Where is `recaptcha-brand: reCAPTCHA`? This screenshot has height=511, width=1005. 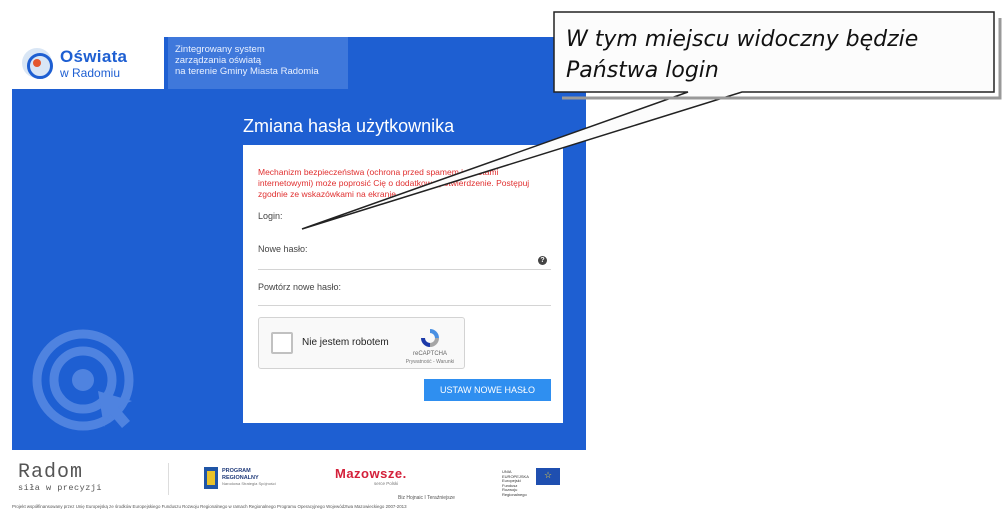
recaptcha-brand: reCAPTCHA is located at coordinates (429, 354).